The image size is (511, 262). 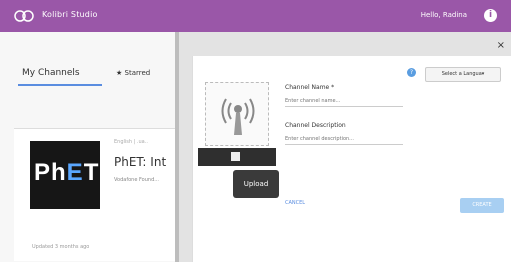 I want to click on channel-thumbnail: PhET, so click(x=65, y=175).